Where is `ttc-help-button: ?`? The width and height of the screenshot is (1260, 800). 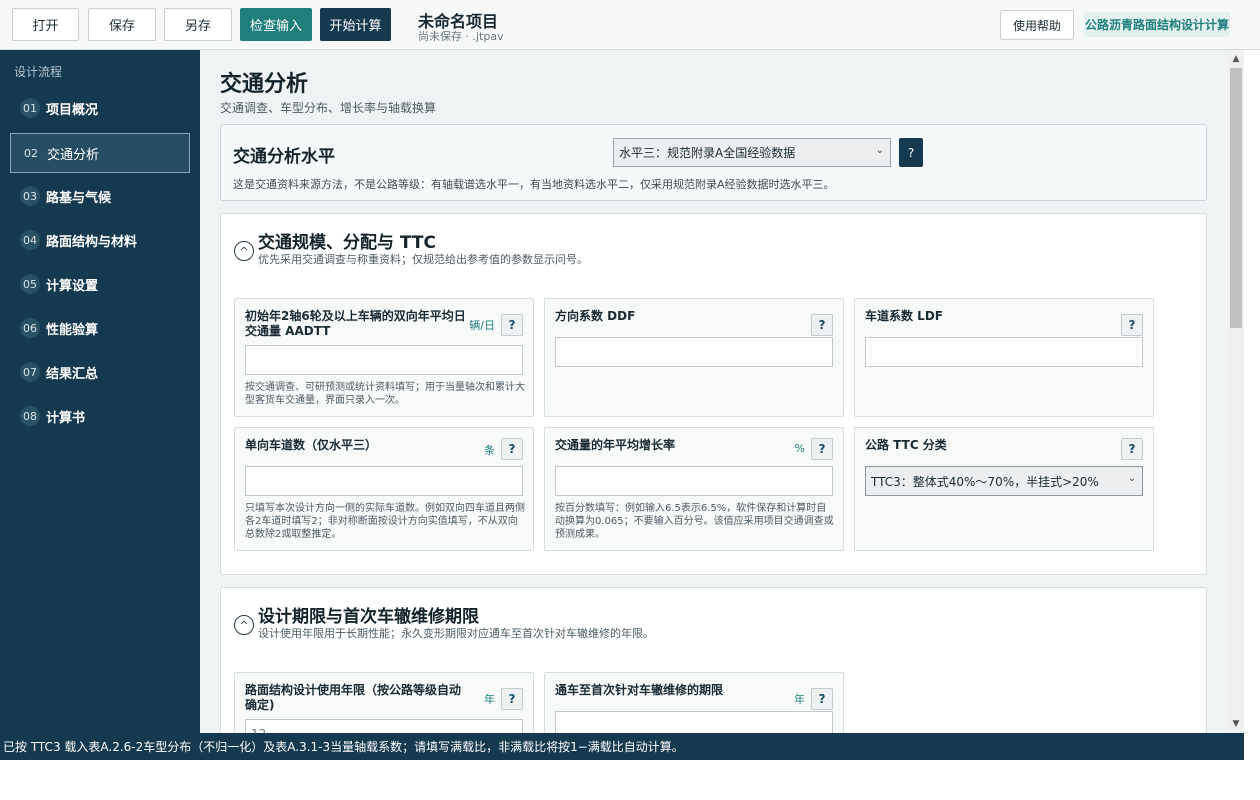
ttc-help-button: ? is located at coordinates (1132, 449).